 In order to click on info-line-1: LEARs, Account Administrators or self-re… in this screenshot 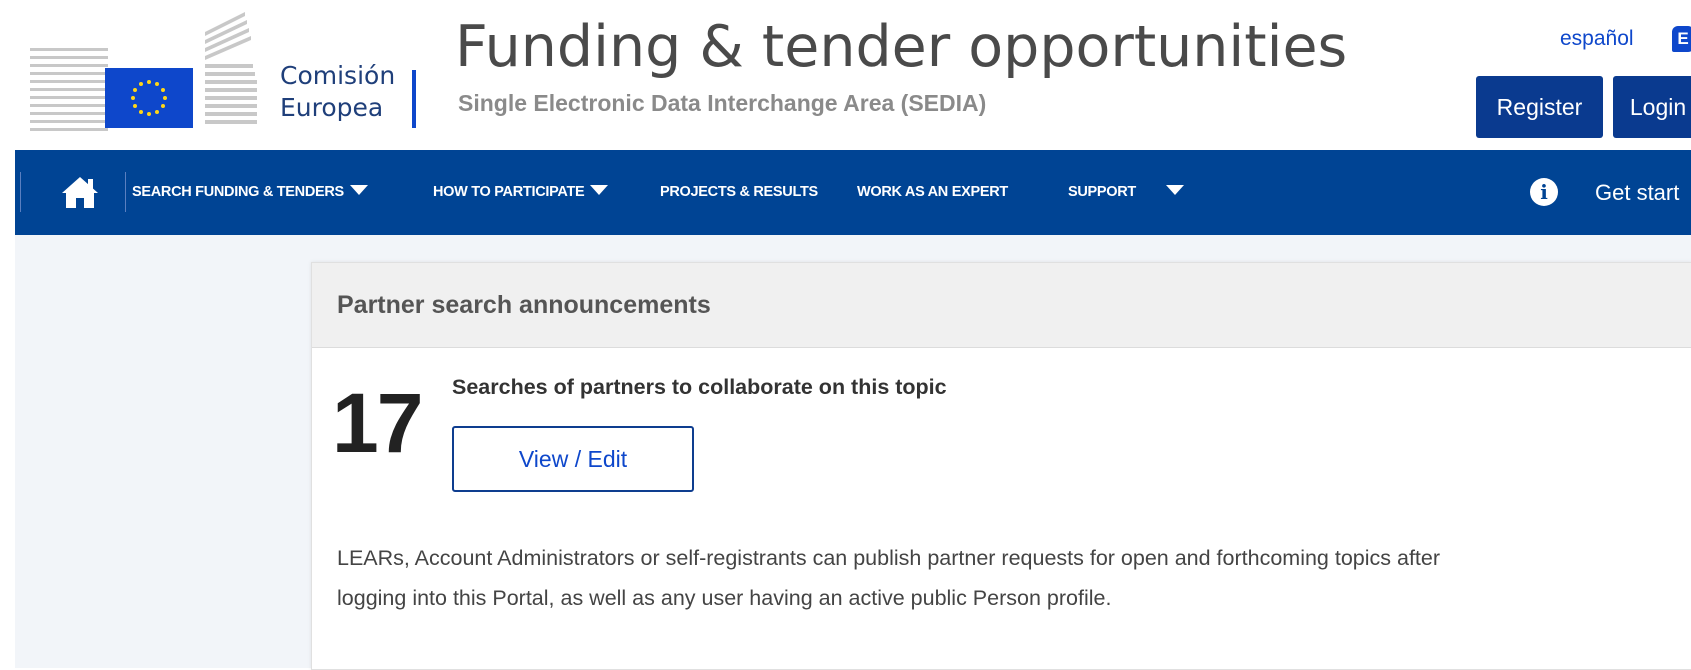, I will do `click(889, 558)`.